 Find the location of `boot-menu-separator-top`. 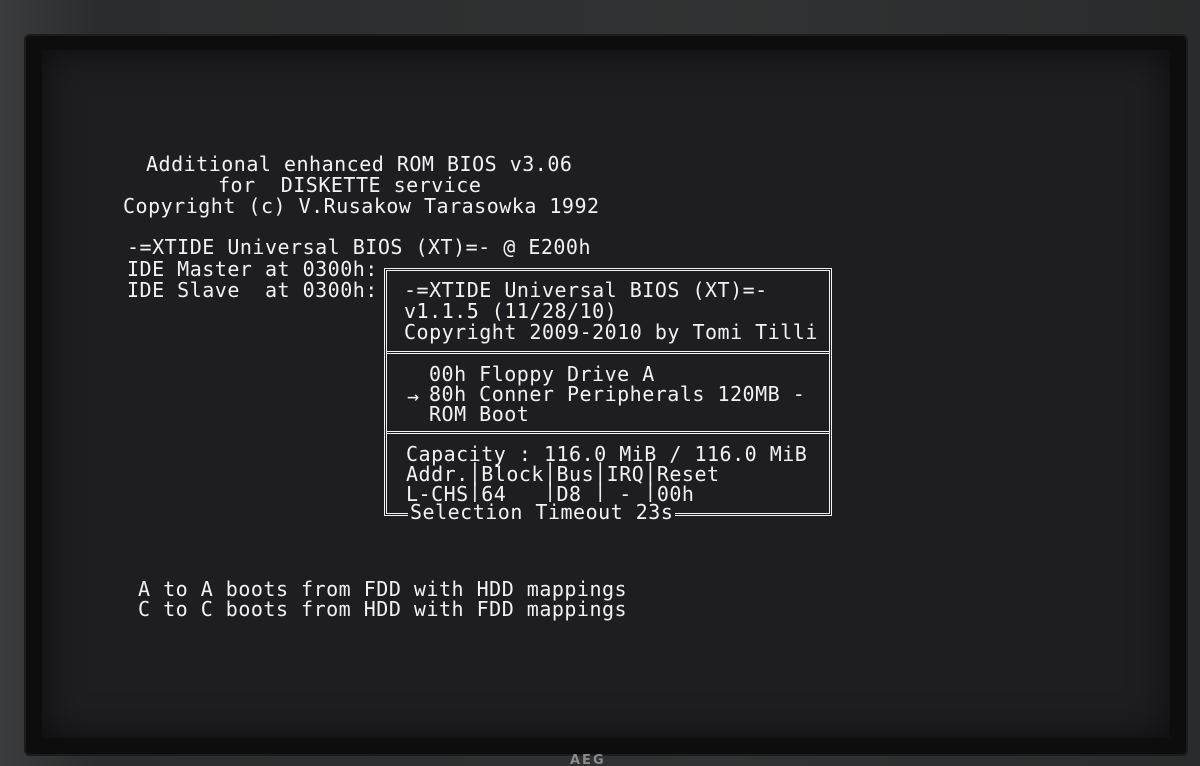

boot-menu-separator-top is located at coordinates (608, 352).